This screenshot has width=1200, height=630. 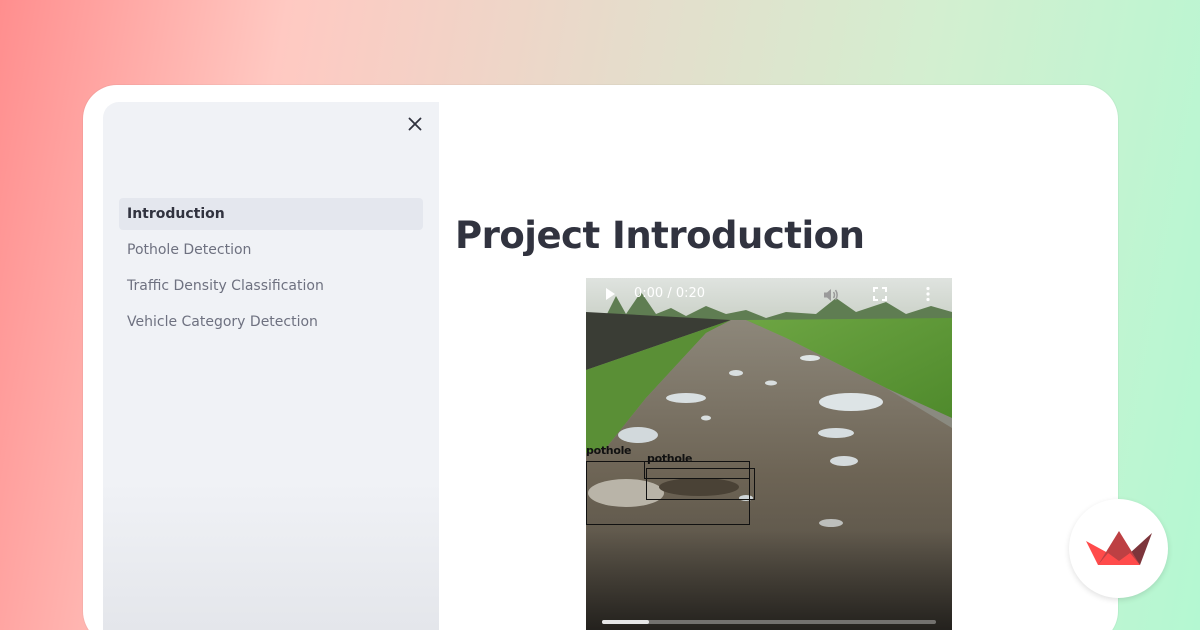 I want to click on play-button, so click(x=610, y=294).